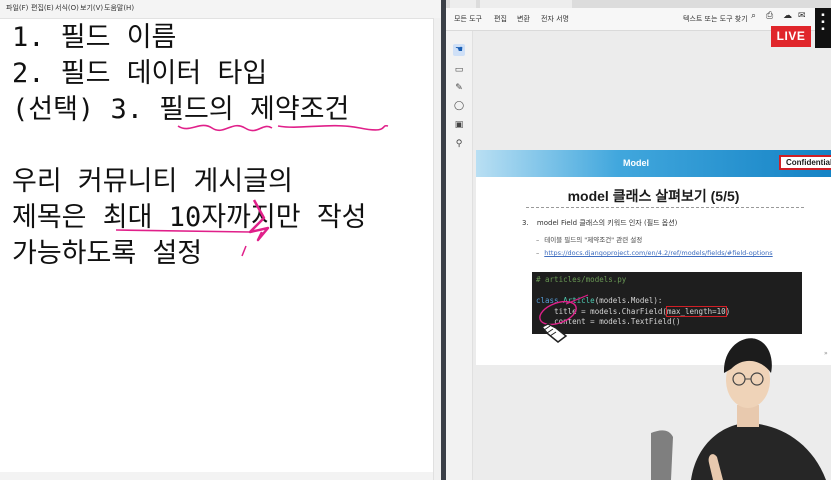 The image size is (831, 480). I want to click on mail-icon: ✉, so click(802, 16).